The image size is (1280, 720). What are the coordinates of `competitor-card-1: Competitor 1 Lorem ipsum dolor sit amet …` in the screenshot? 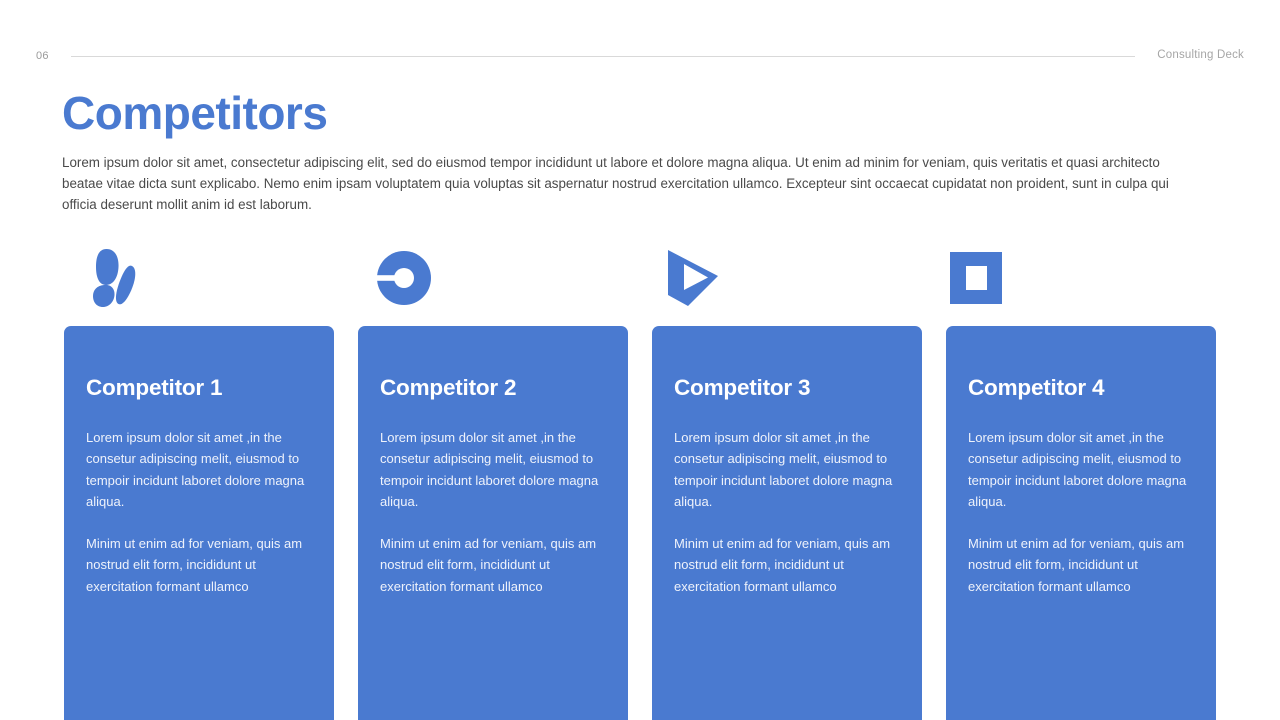 It's located at (199, 523).